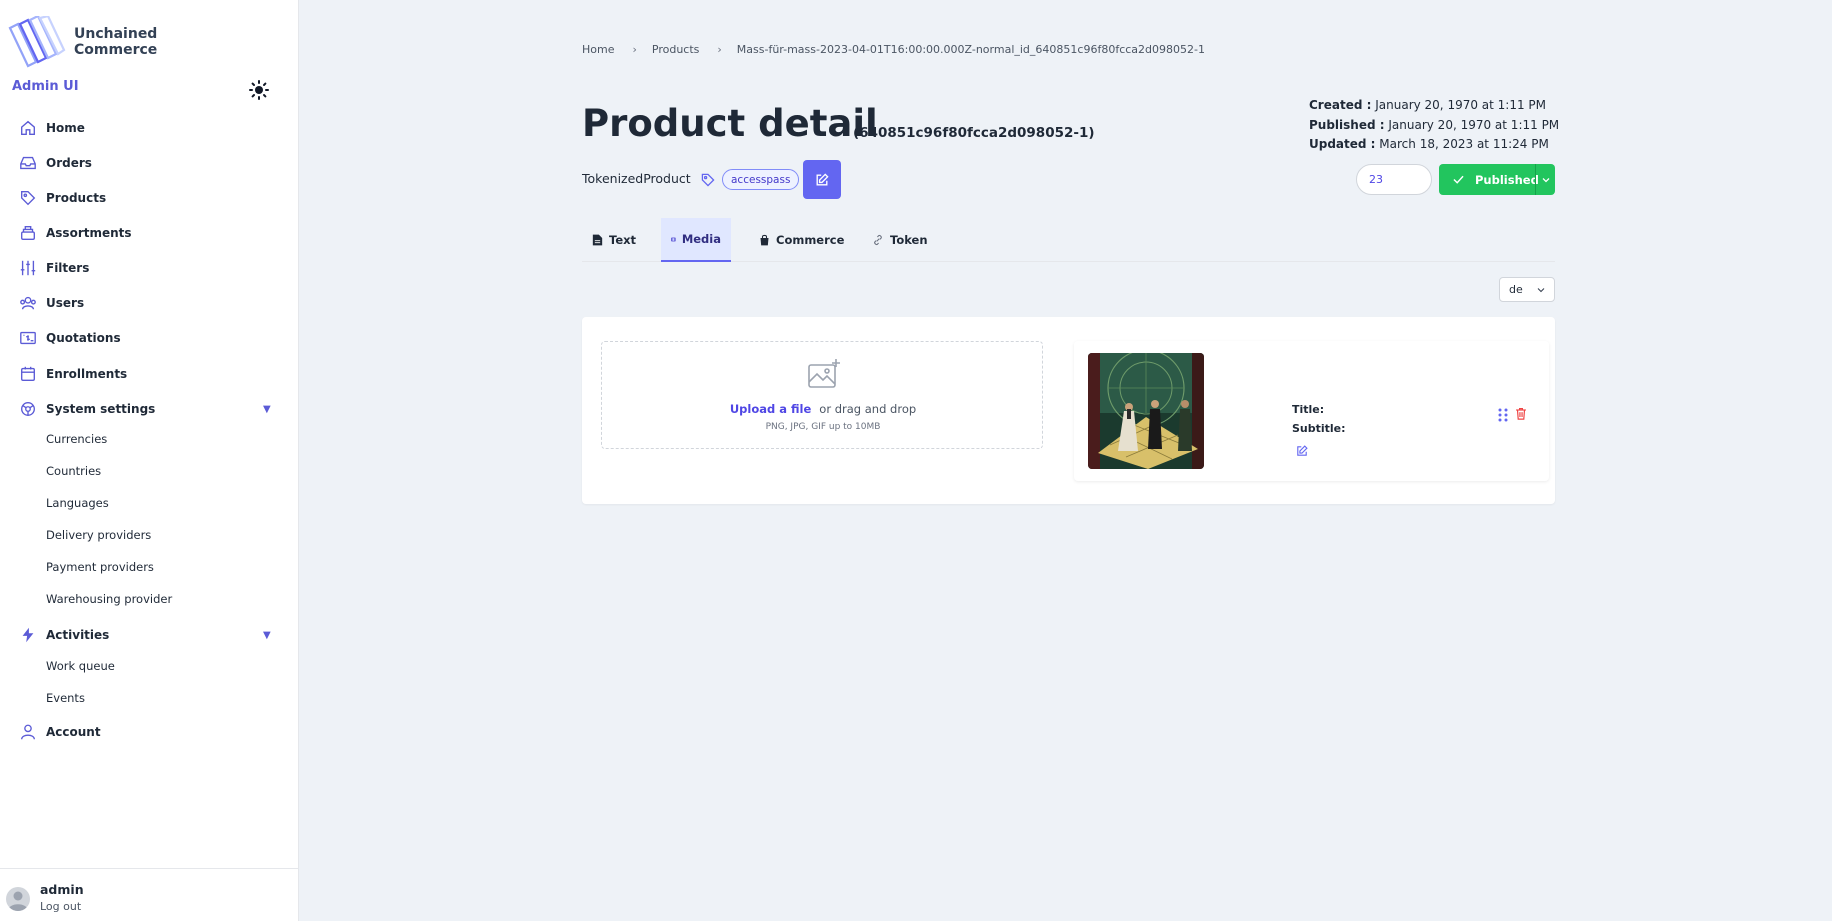  What do you see at coordinates (80, 666) in the screenshot?
I see `sidebar-subitem-label: Work queue` at bounding box center [80, 666].